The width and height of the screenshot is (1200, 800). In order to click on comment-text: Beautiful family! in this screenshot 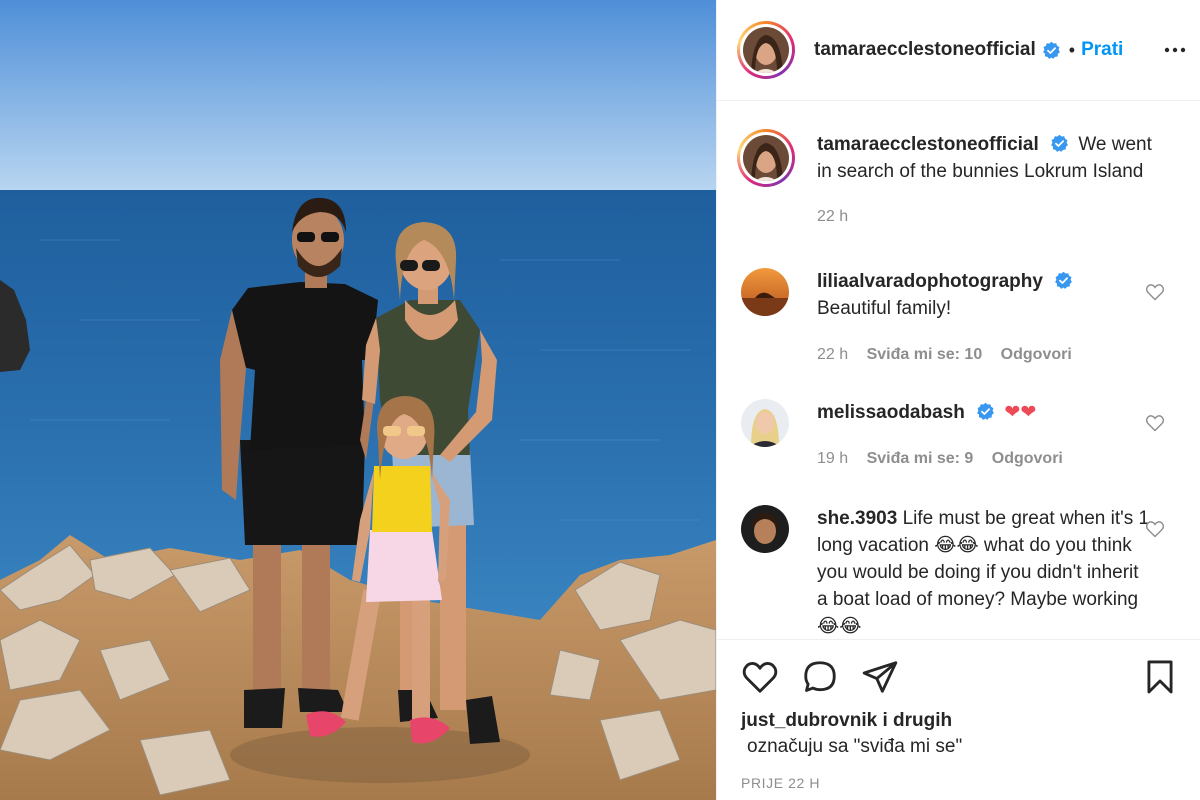, I will do `click(884, 308)`.